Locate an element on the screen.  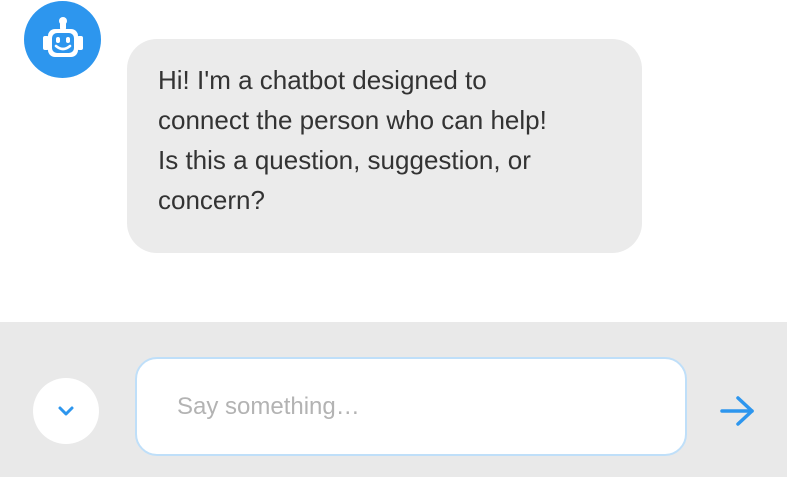
send-button is located at coordinates (738, 411).